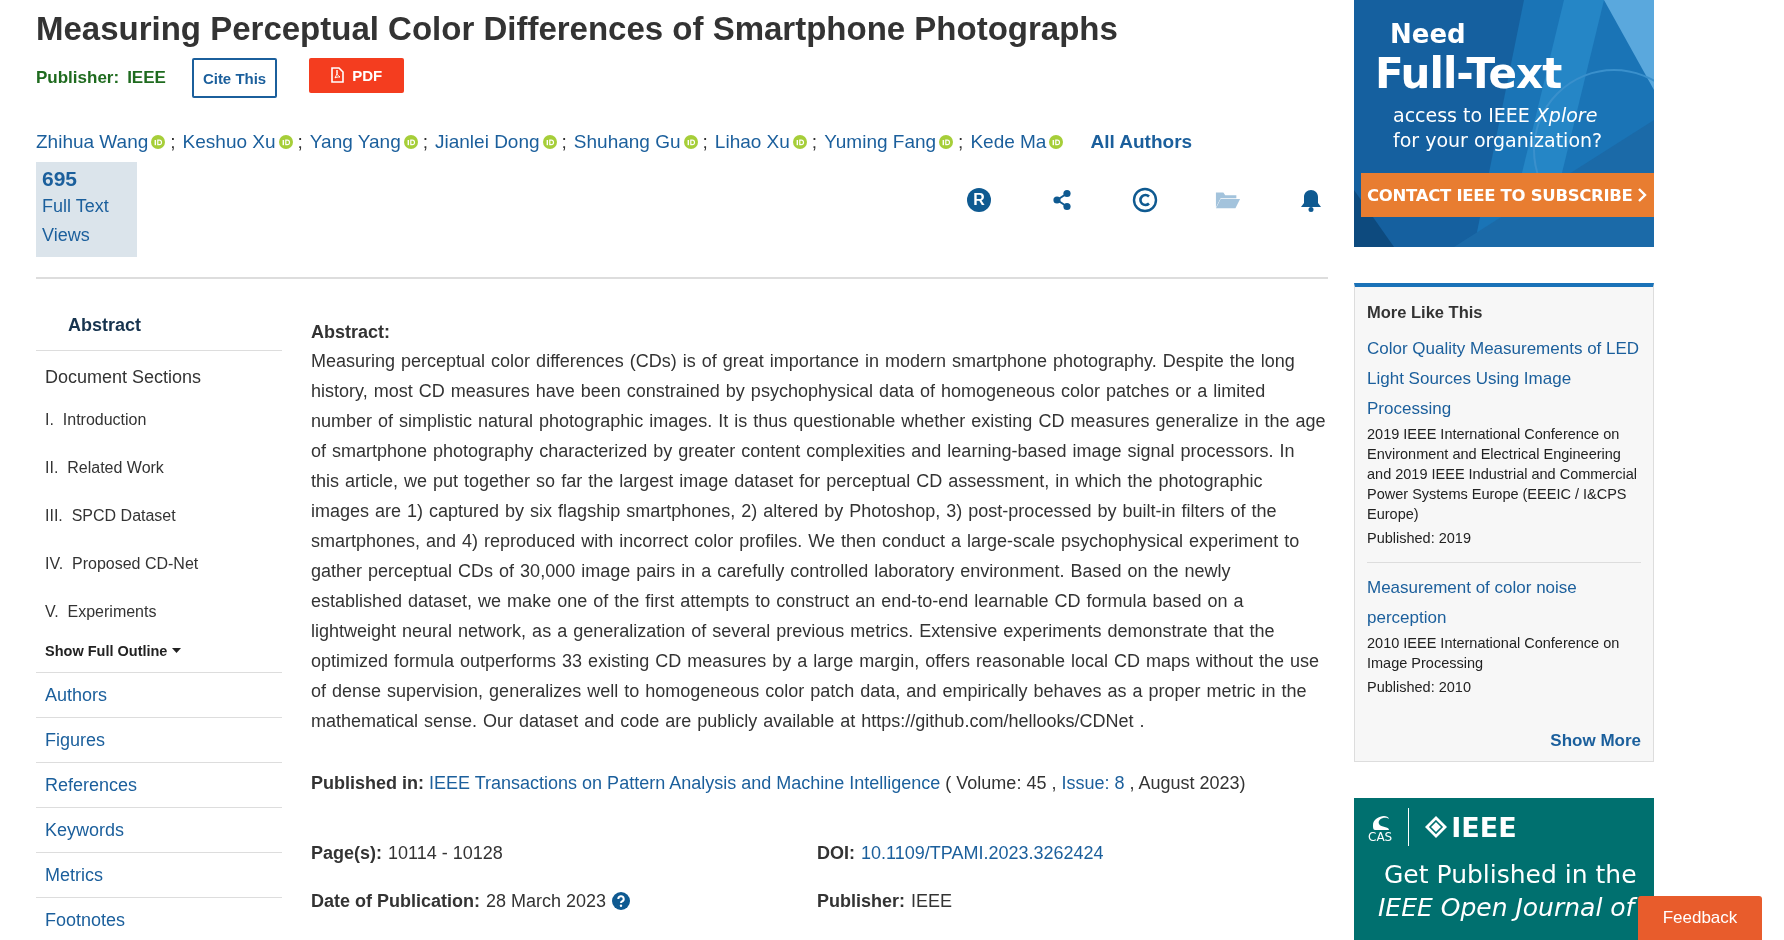  I want to click on diamond-icon, so click(1436, 827).